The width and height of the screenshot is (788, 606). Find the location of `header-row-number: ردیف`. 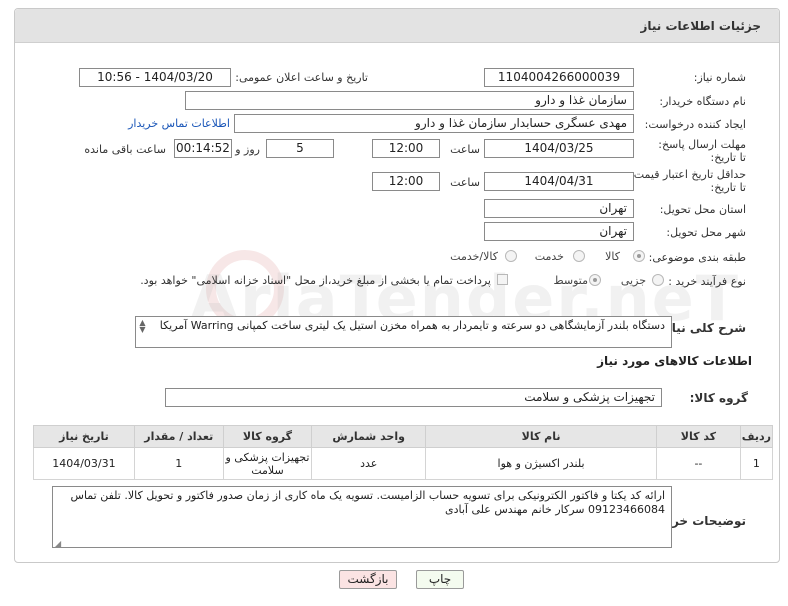

header-row-number: ردیف is located at coordinates (756, 436).